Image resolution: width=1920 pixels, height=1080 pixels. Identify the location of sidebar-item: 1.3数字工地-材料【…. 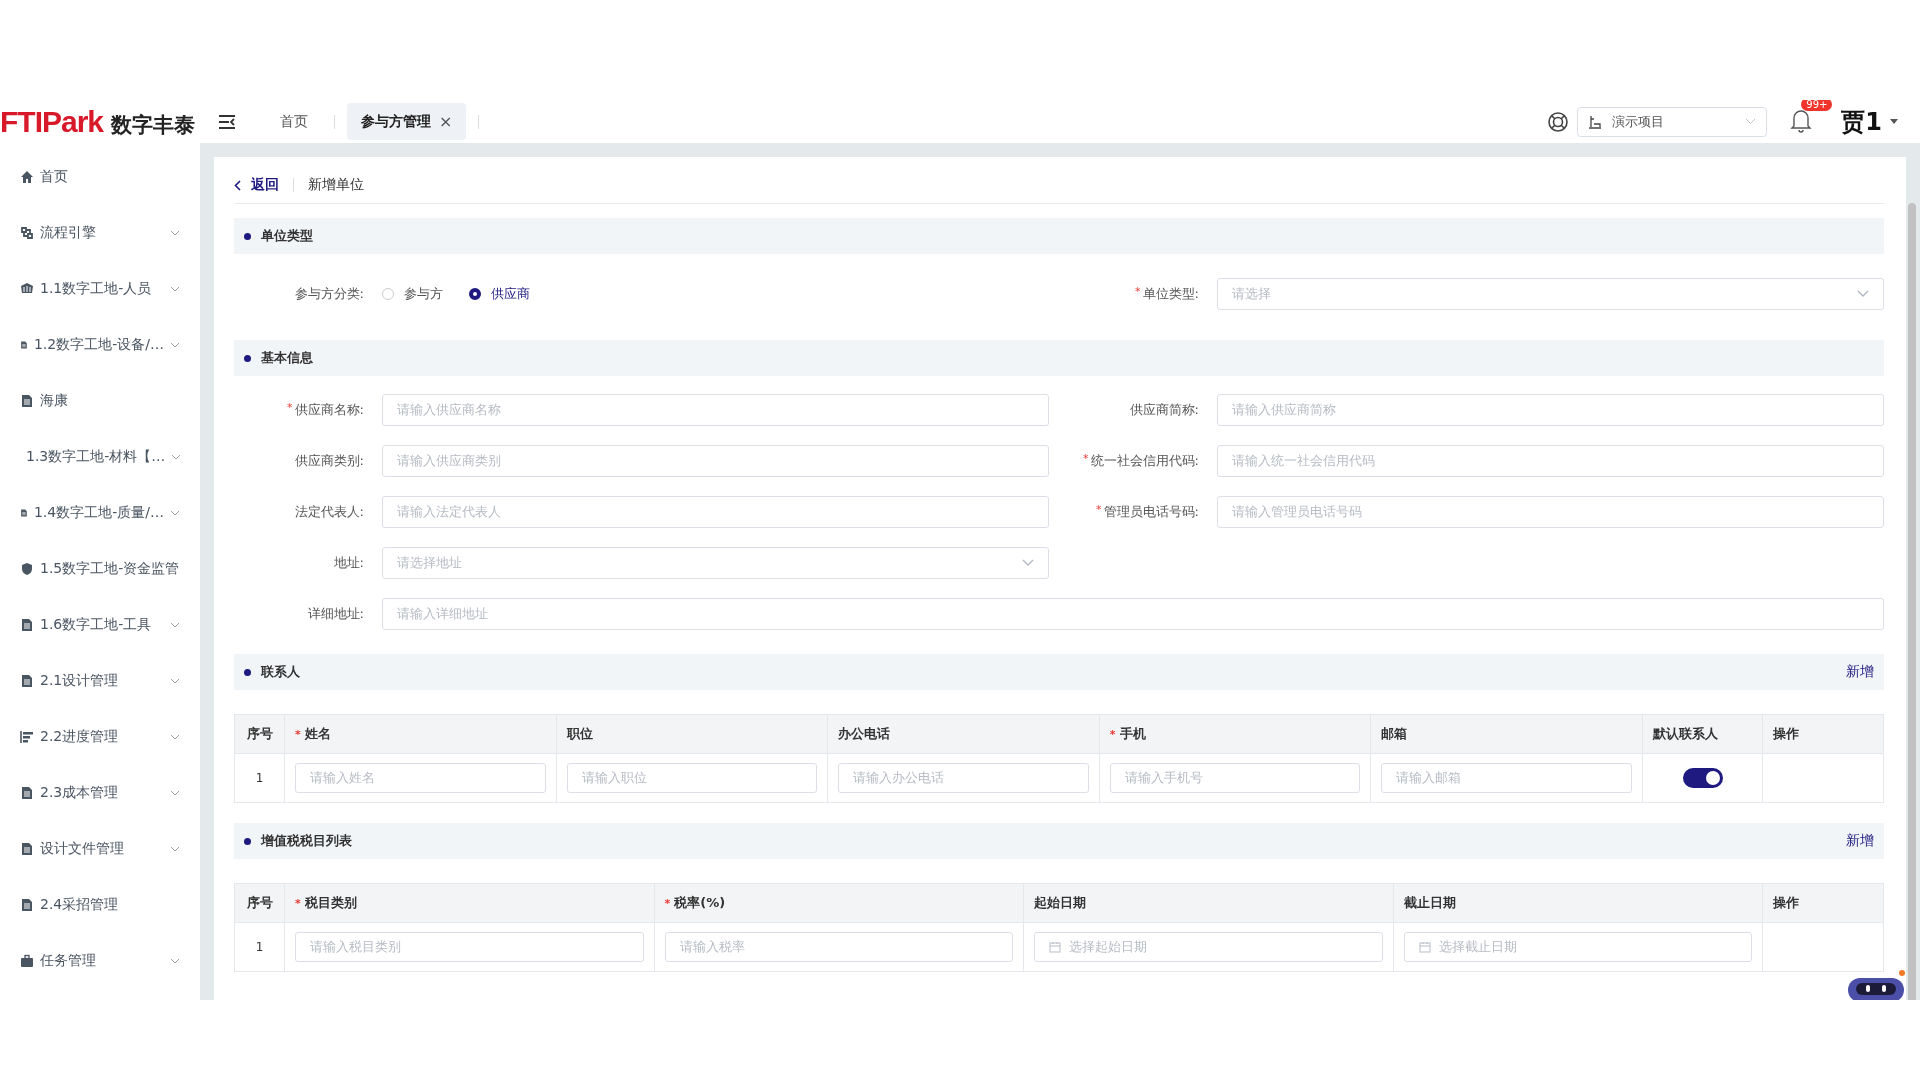
(100, 457).